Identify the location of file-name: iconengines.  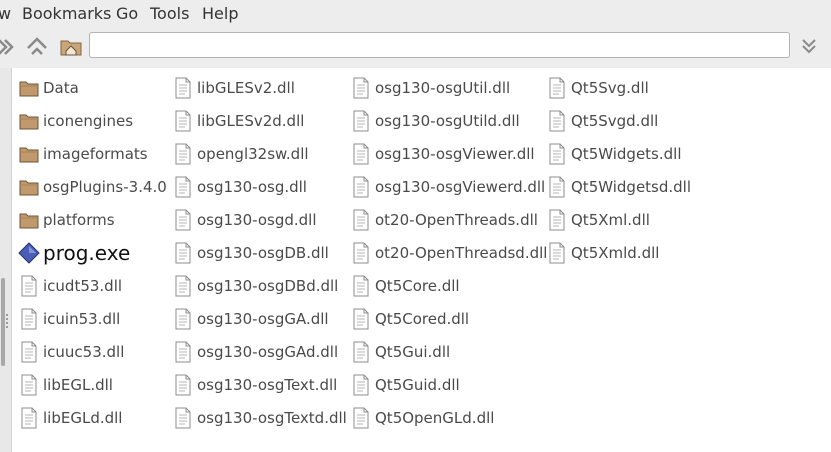
(88, 121).